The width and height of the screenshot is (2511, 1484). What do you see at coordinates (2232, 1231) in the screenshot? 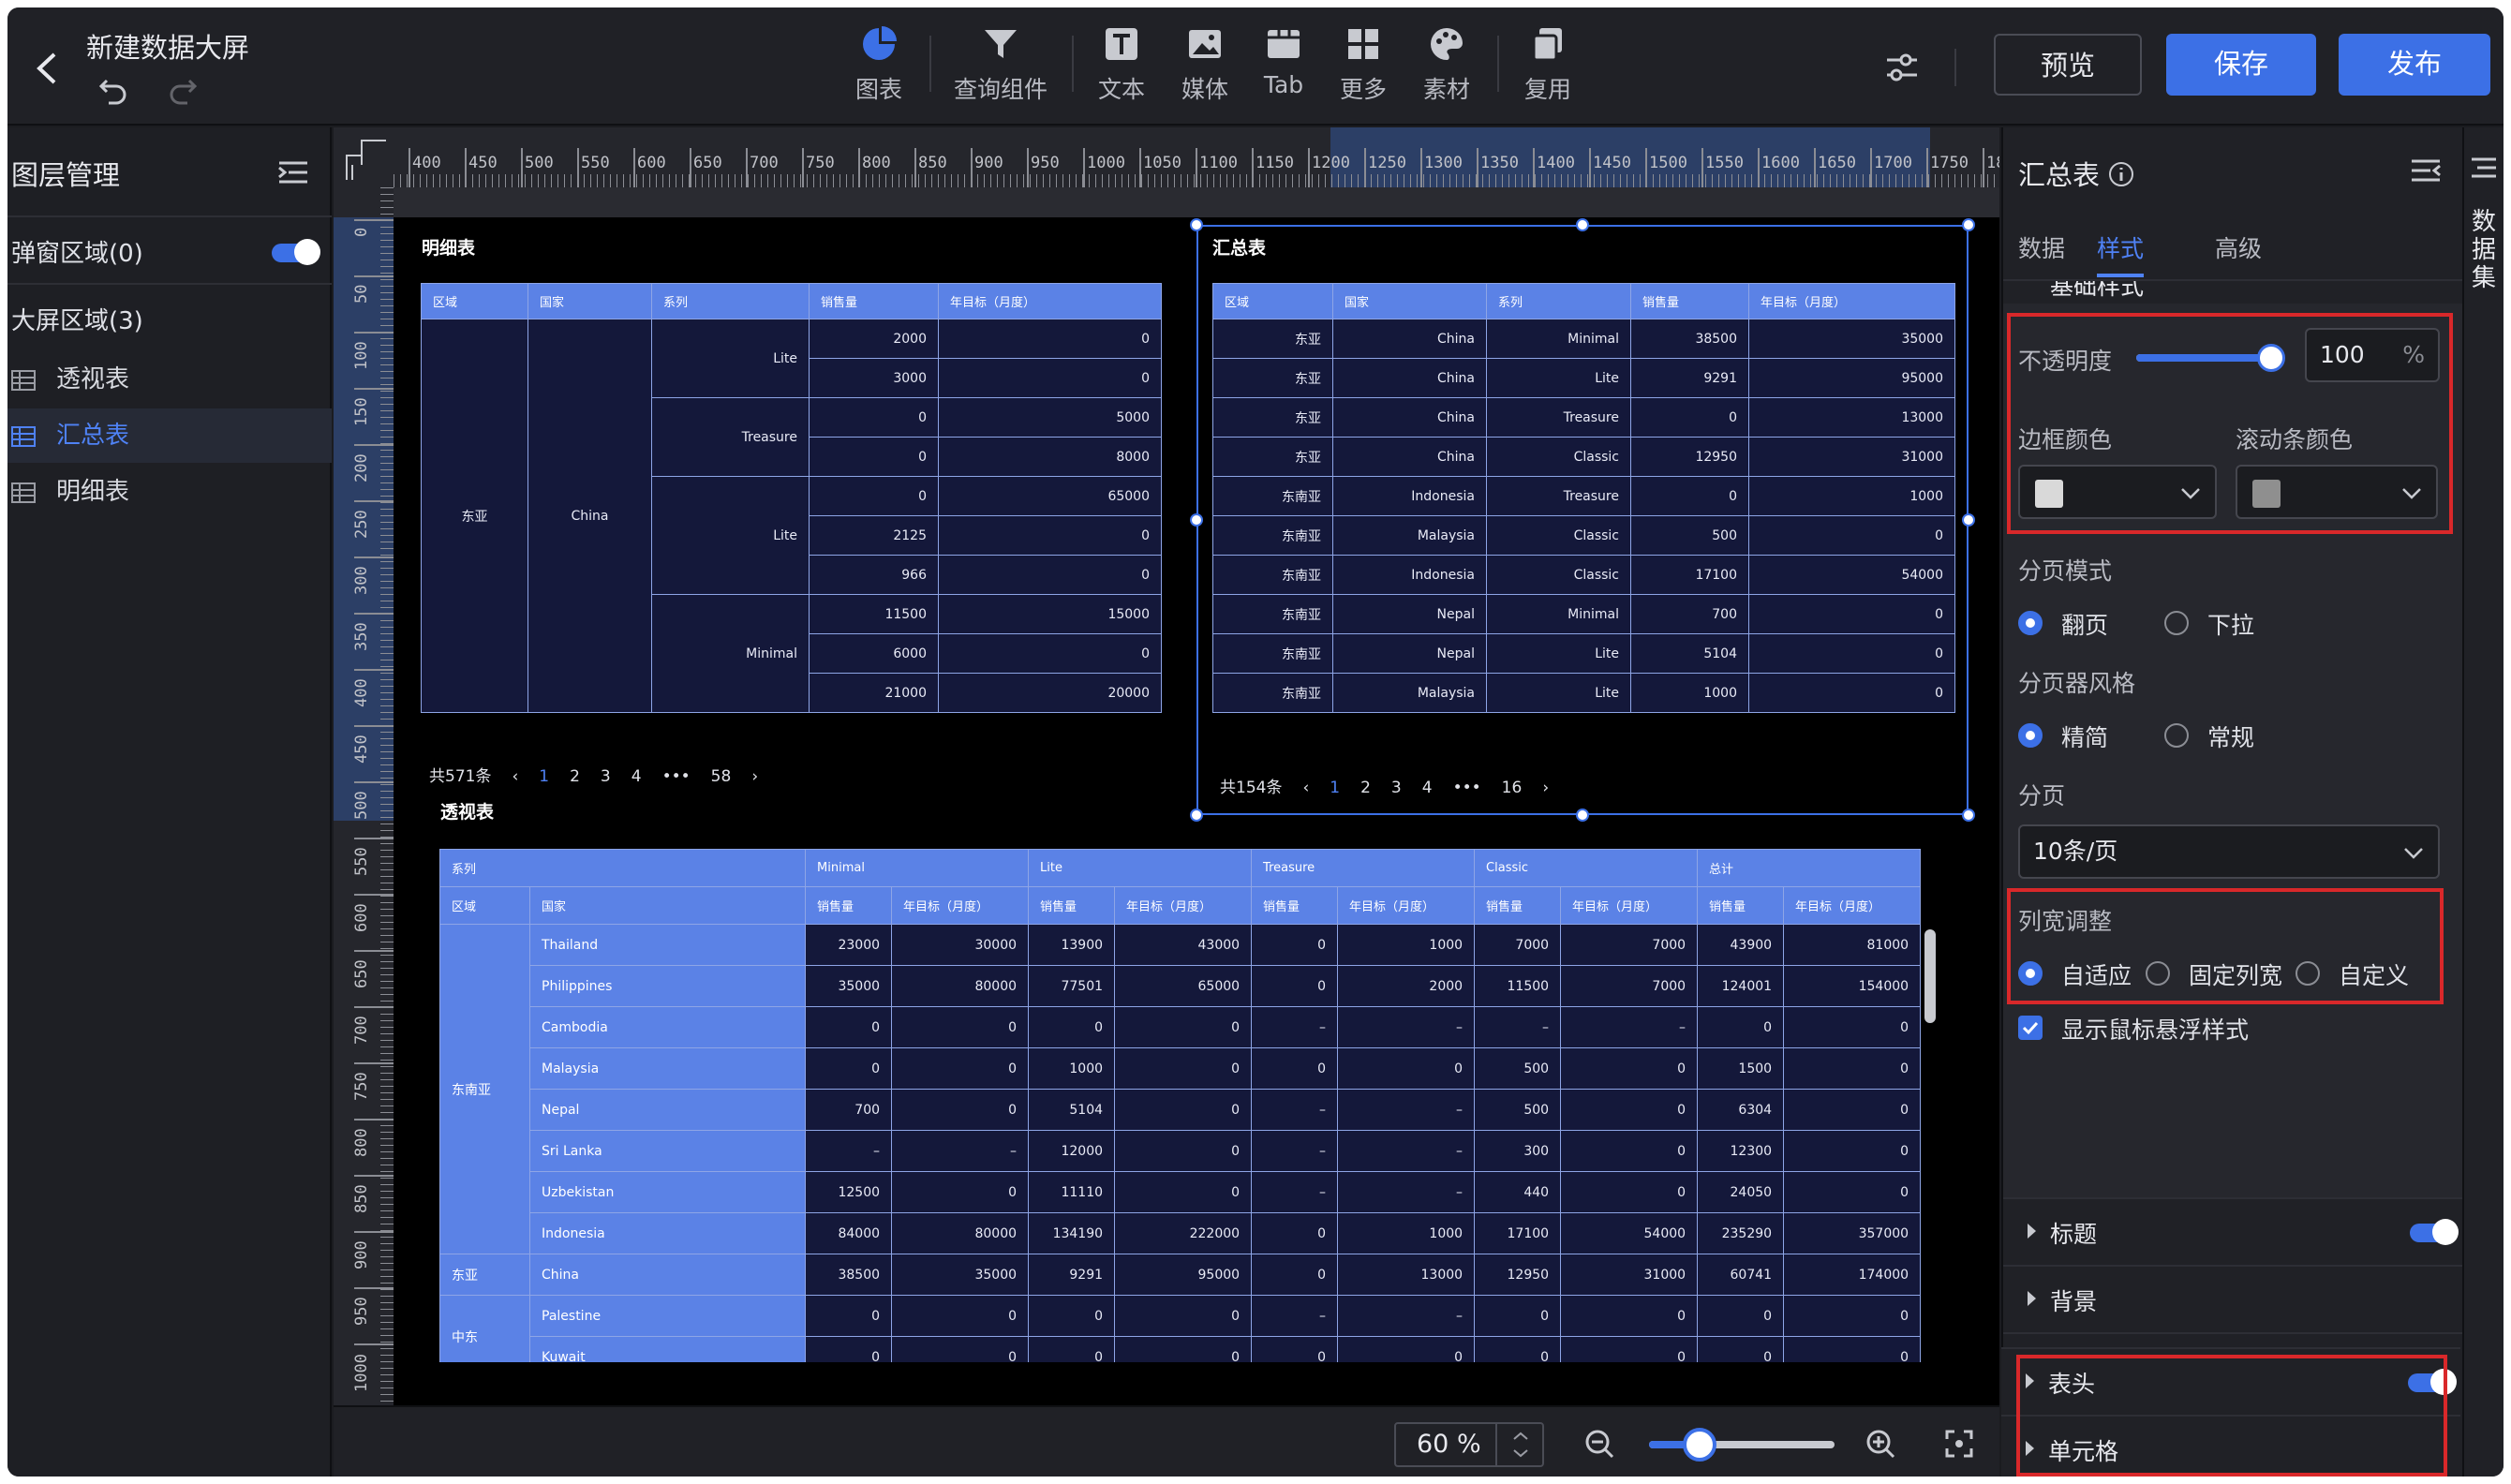
I see `section-title: 标题` at bounding box center [2232, 1231].